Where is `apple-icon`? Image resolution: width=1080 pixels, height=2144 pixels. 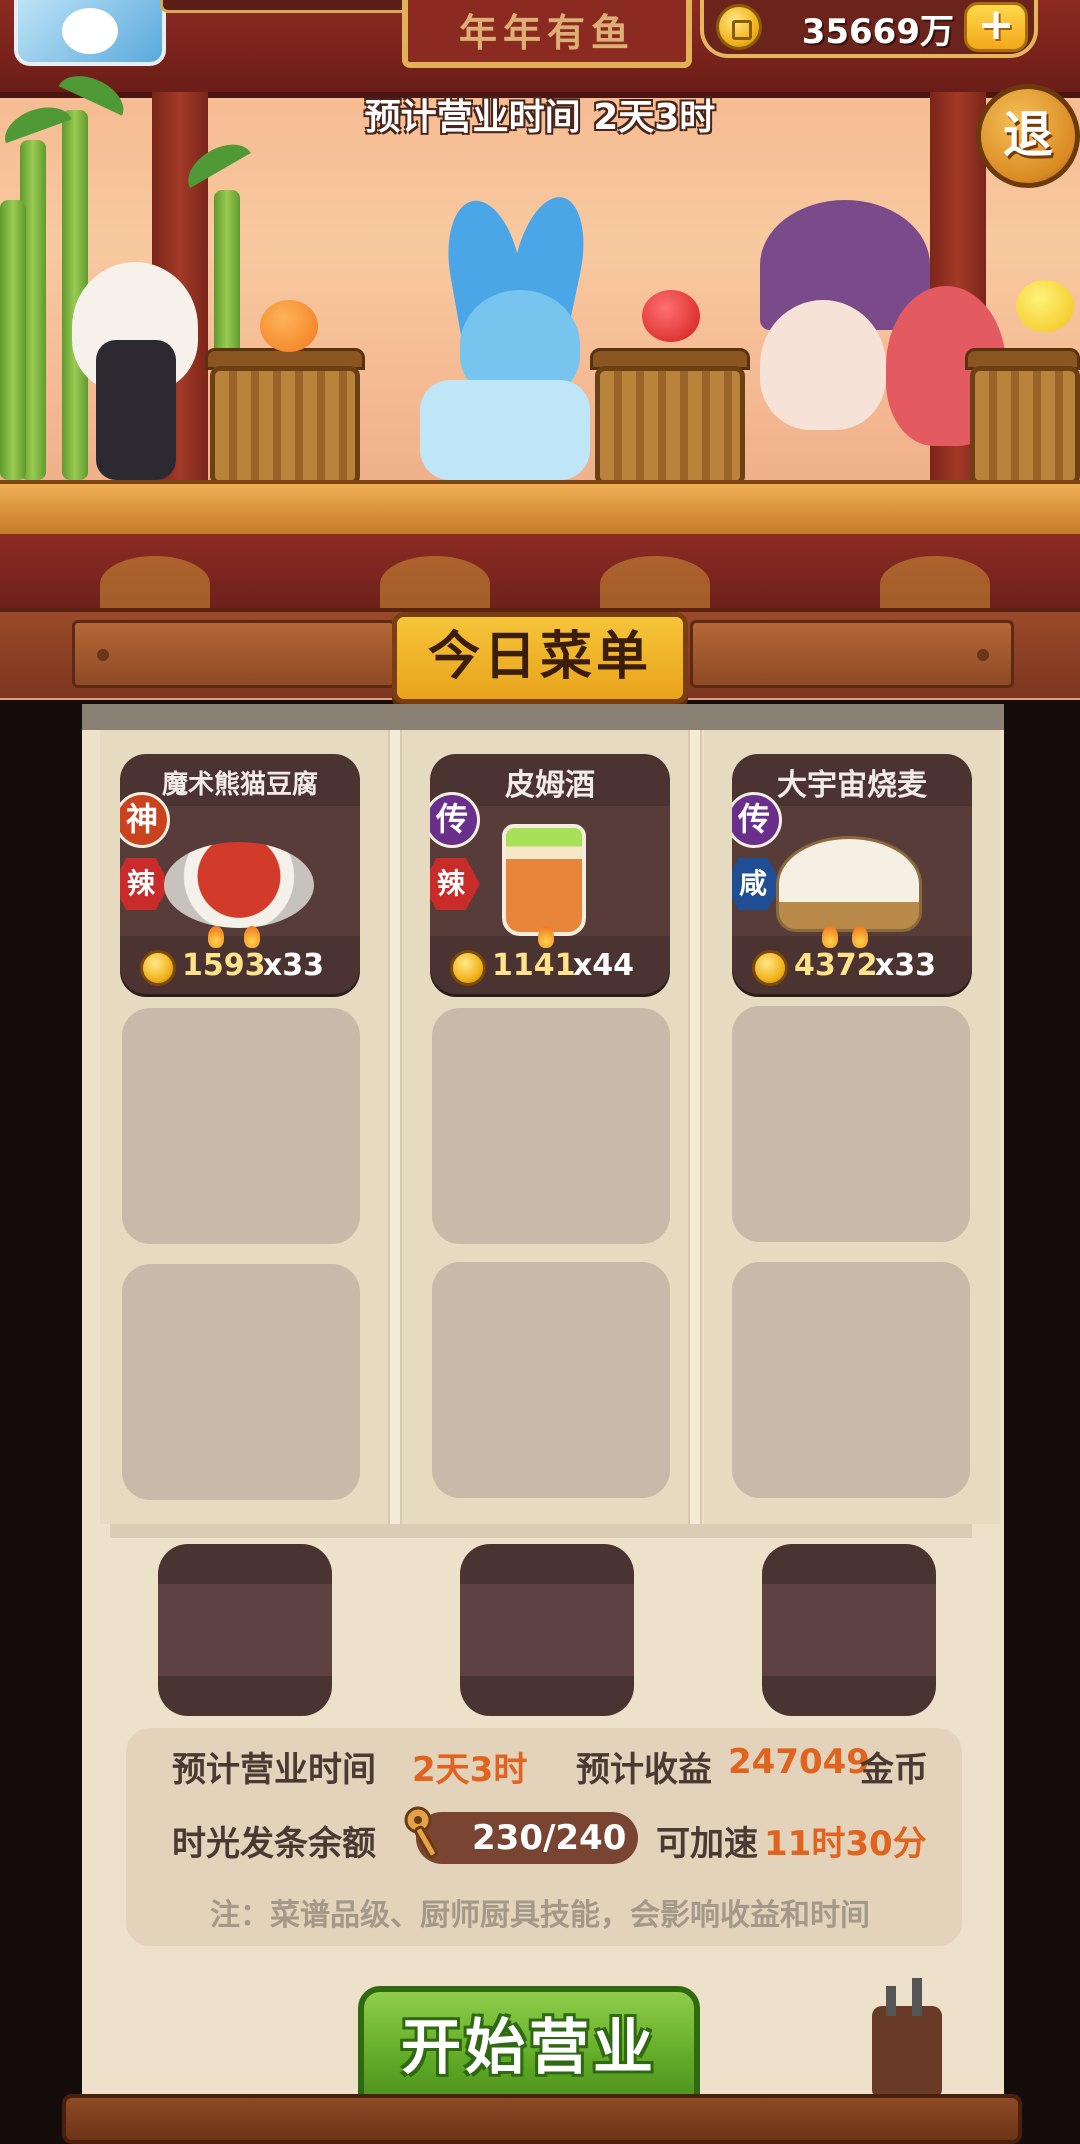
apple-icon is located at coordinates (671, 316).